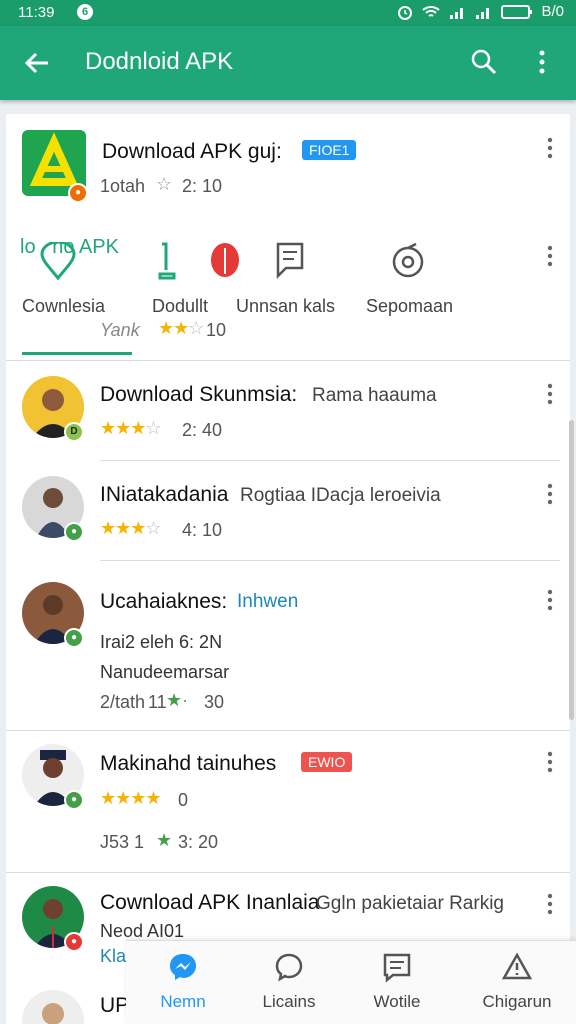 This screenshot has height=1024, width=576. I want to click on document-icon, so click(290, 260).